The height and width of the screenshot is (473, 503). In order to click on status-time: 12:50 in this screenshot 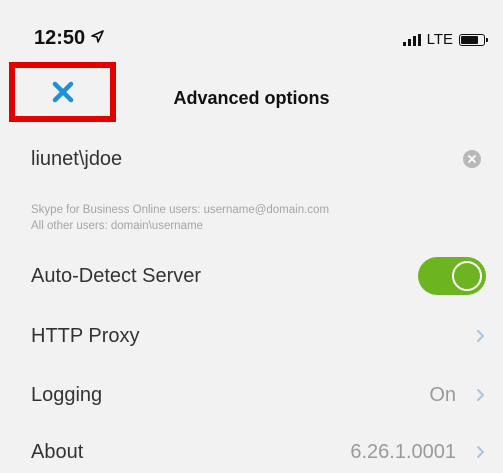, I will do `click(69, 38)`.